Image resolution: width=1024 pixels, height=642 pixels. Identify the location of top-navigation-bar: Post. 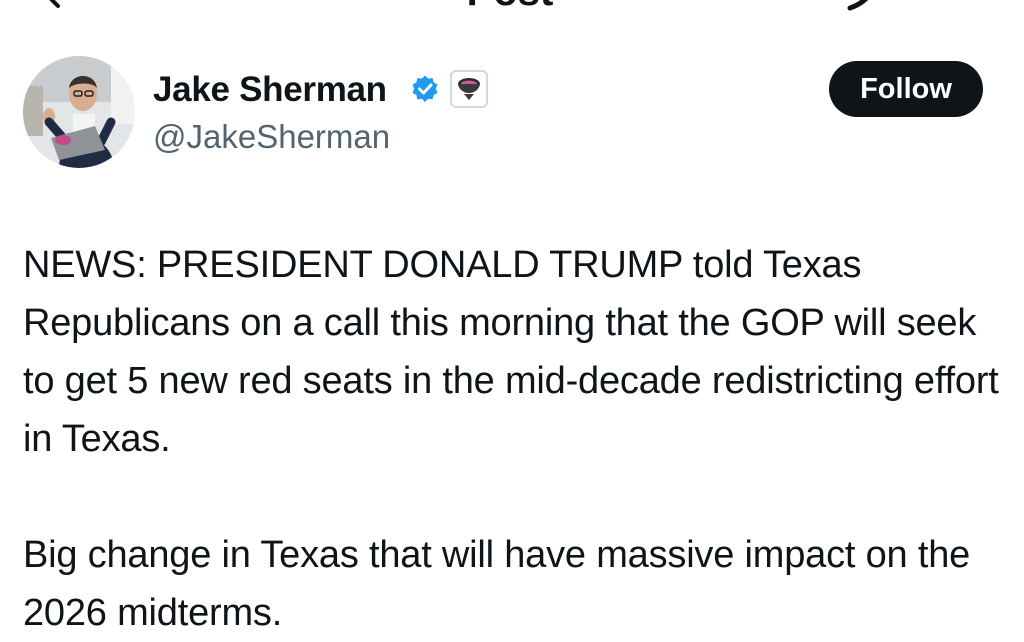
(512, 9).